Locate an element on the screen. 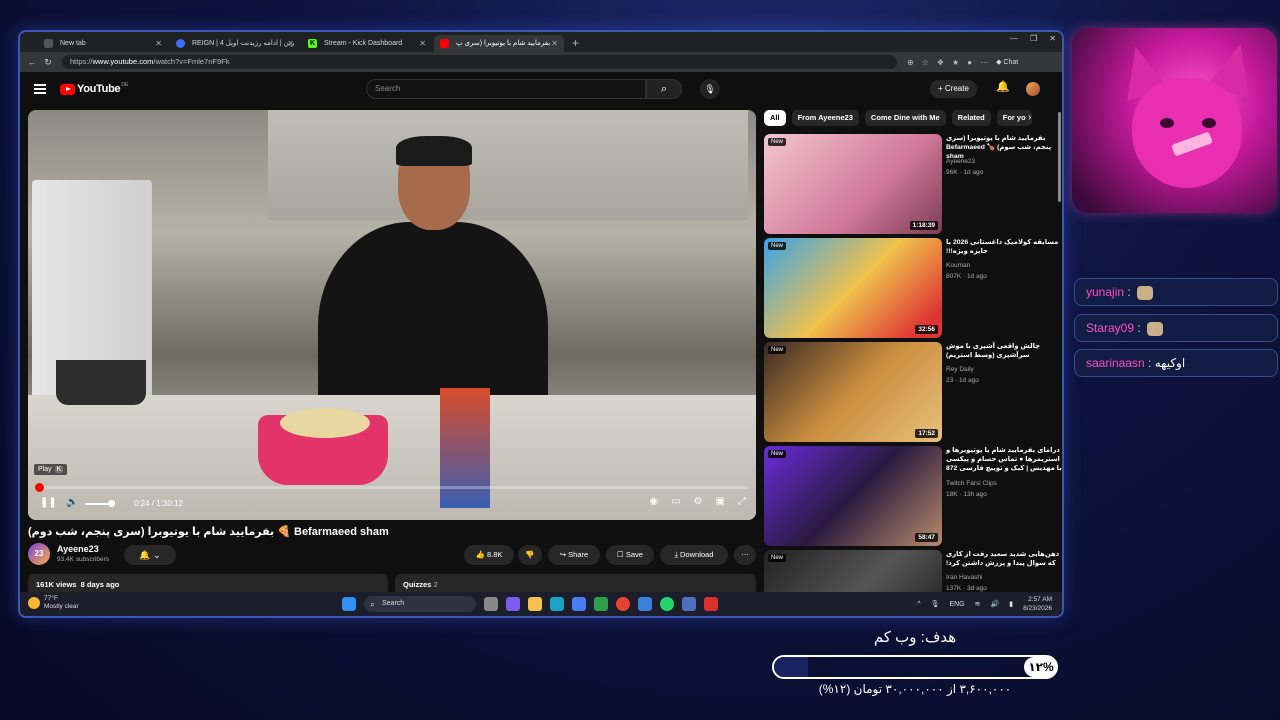 This screenshot has height=720, width=1280. pause-icon: ❚❚ is located at coordinates (48, 502).